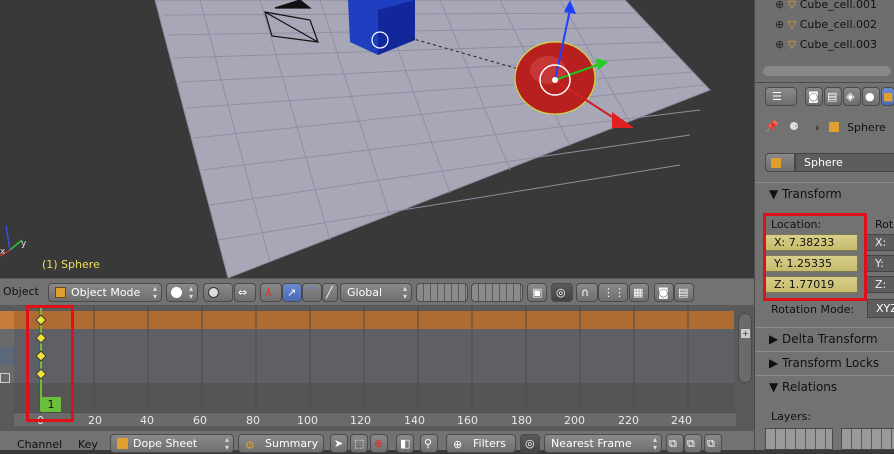 The image size is (894, 454). I want to click on channel-menu: Channel, so click(39, 444).